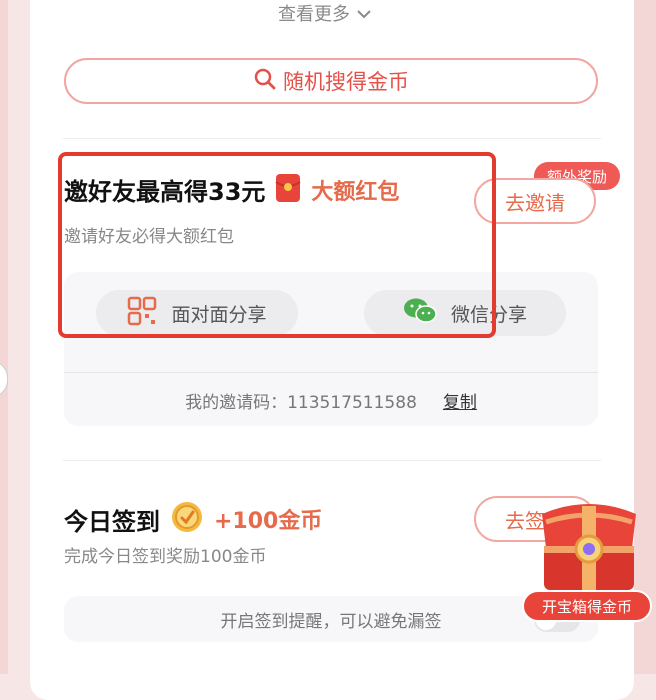 The height and width of the screenshot is (700, 656). I want to click on see-more-label: 查看更多, so click(314, 14).